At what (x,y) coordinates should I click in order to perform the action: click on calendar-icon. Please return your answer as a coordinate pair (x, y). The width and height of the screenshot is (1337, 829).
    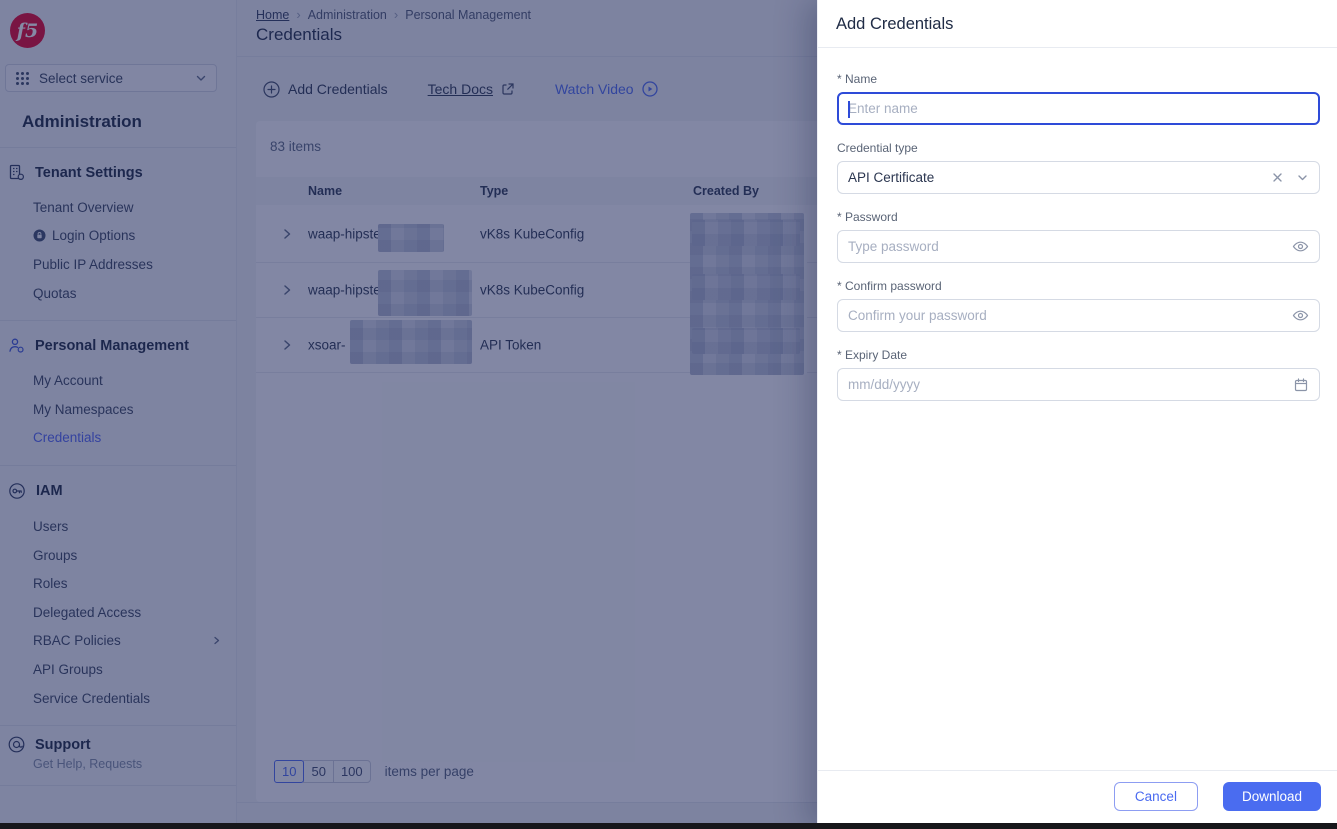
    Looking at the image, I should click on (1301, 385).